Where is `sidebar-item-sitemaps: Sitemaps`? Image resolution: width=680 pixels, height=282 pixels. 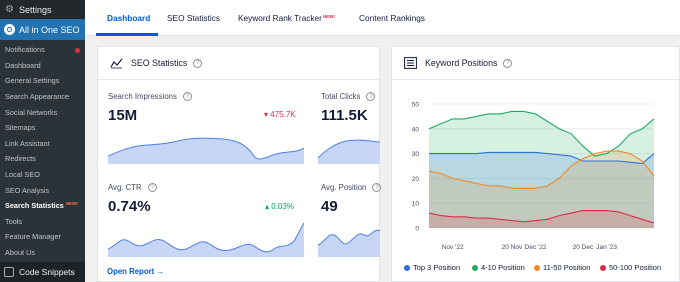 sidebar-item-sitemaps: Sitemaps is located at coordinates (42, 128).